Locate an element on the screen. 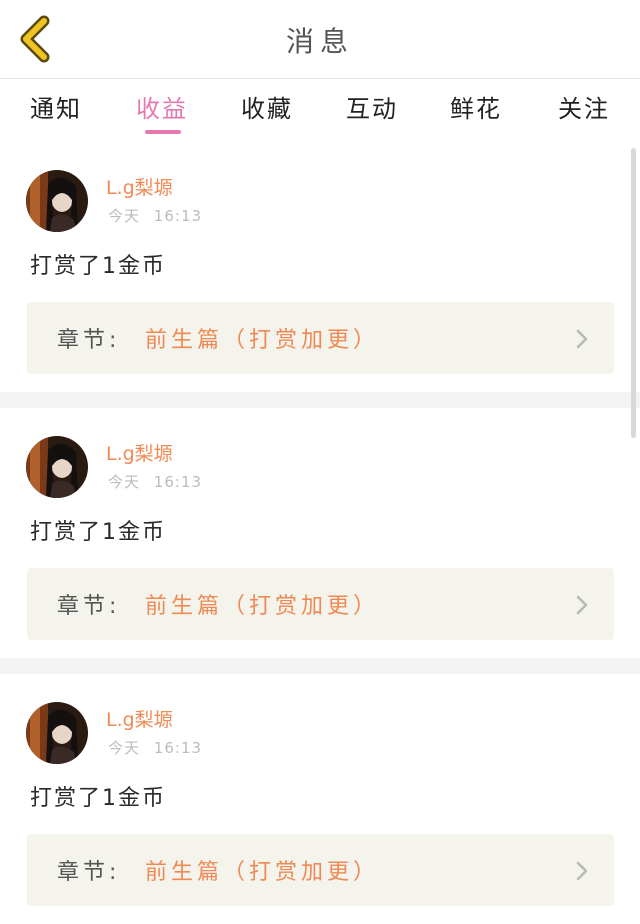 Image resolution: width=640 pixels, height=924 pixels. active-tab-indicator is located at coordinates (163, 132).